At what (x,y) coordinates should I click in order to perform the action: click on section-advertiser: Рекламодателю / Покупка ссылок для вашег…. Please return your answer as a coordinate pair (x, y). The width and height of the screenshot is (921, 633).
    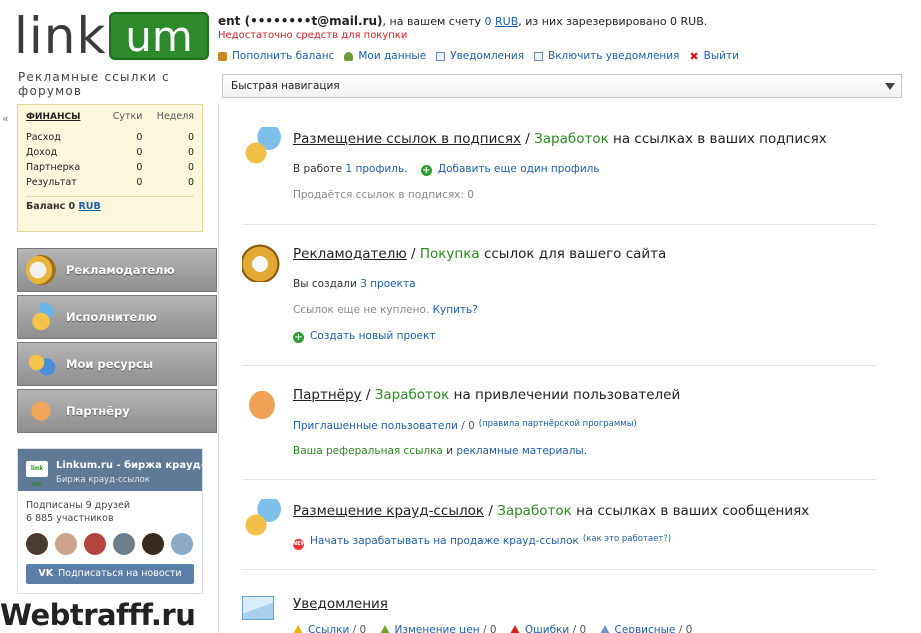
    Looking at the image, I should click on (560, 307).